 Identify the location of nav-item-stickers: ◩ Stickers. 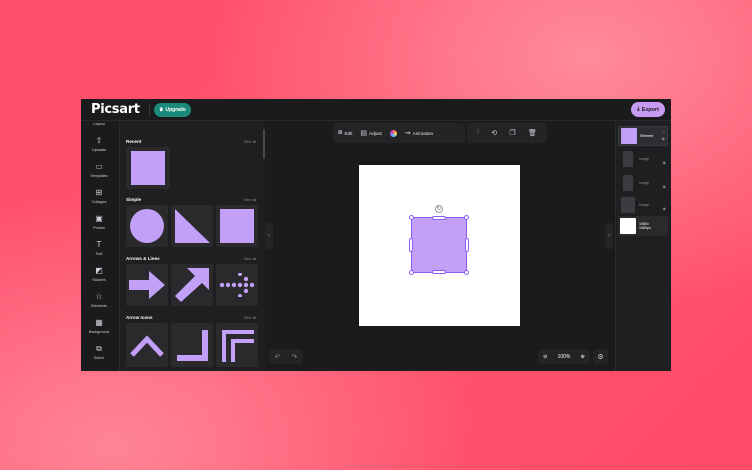
(99, 278).